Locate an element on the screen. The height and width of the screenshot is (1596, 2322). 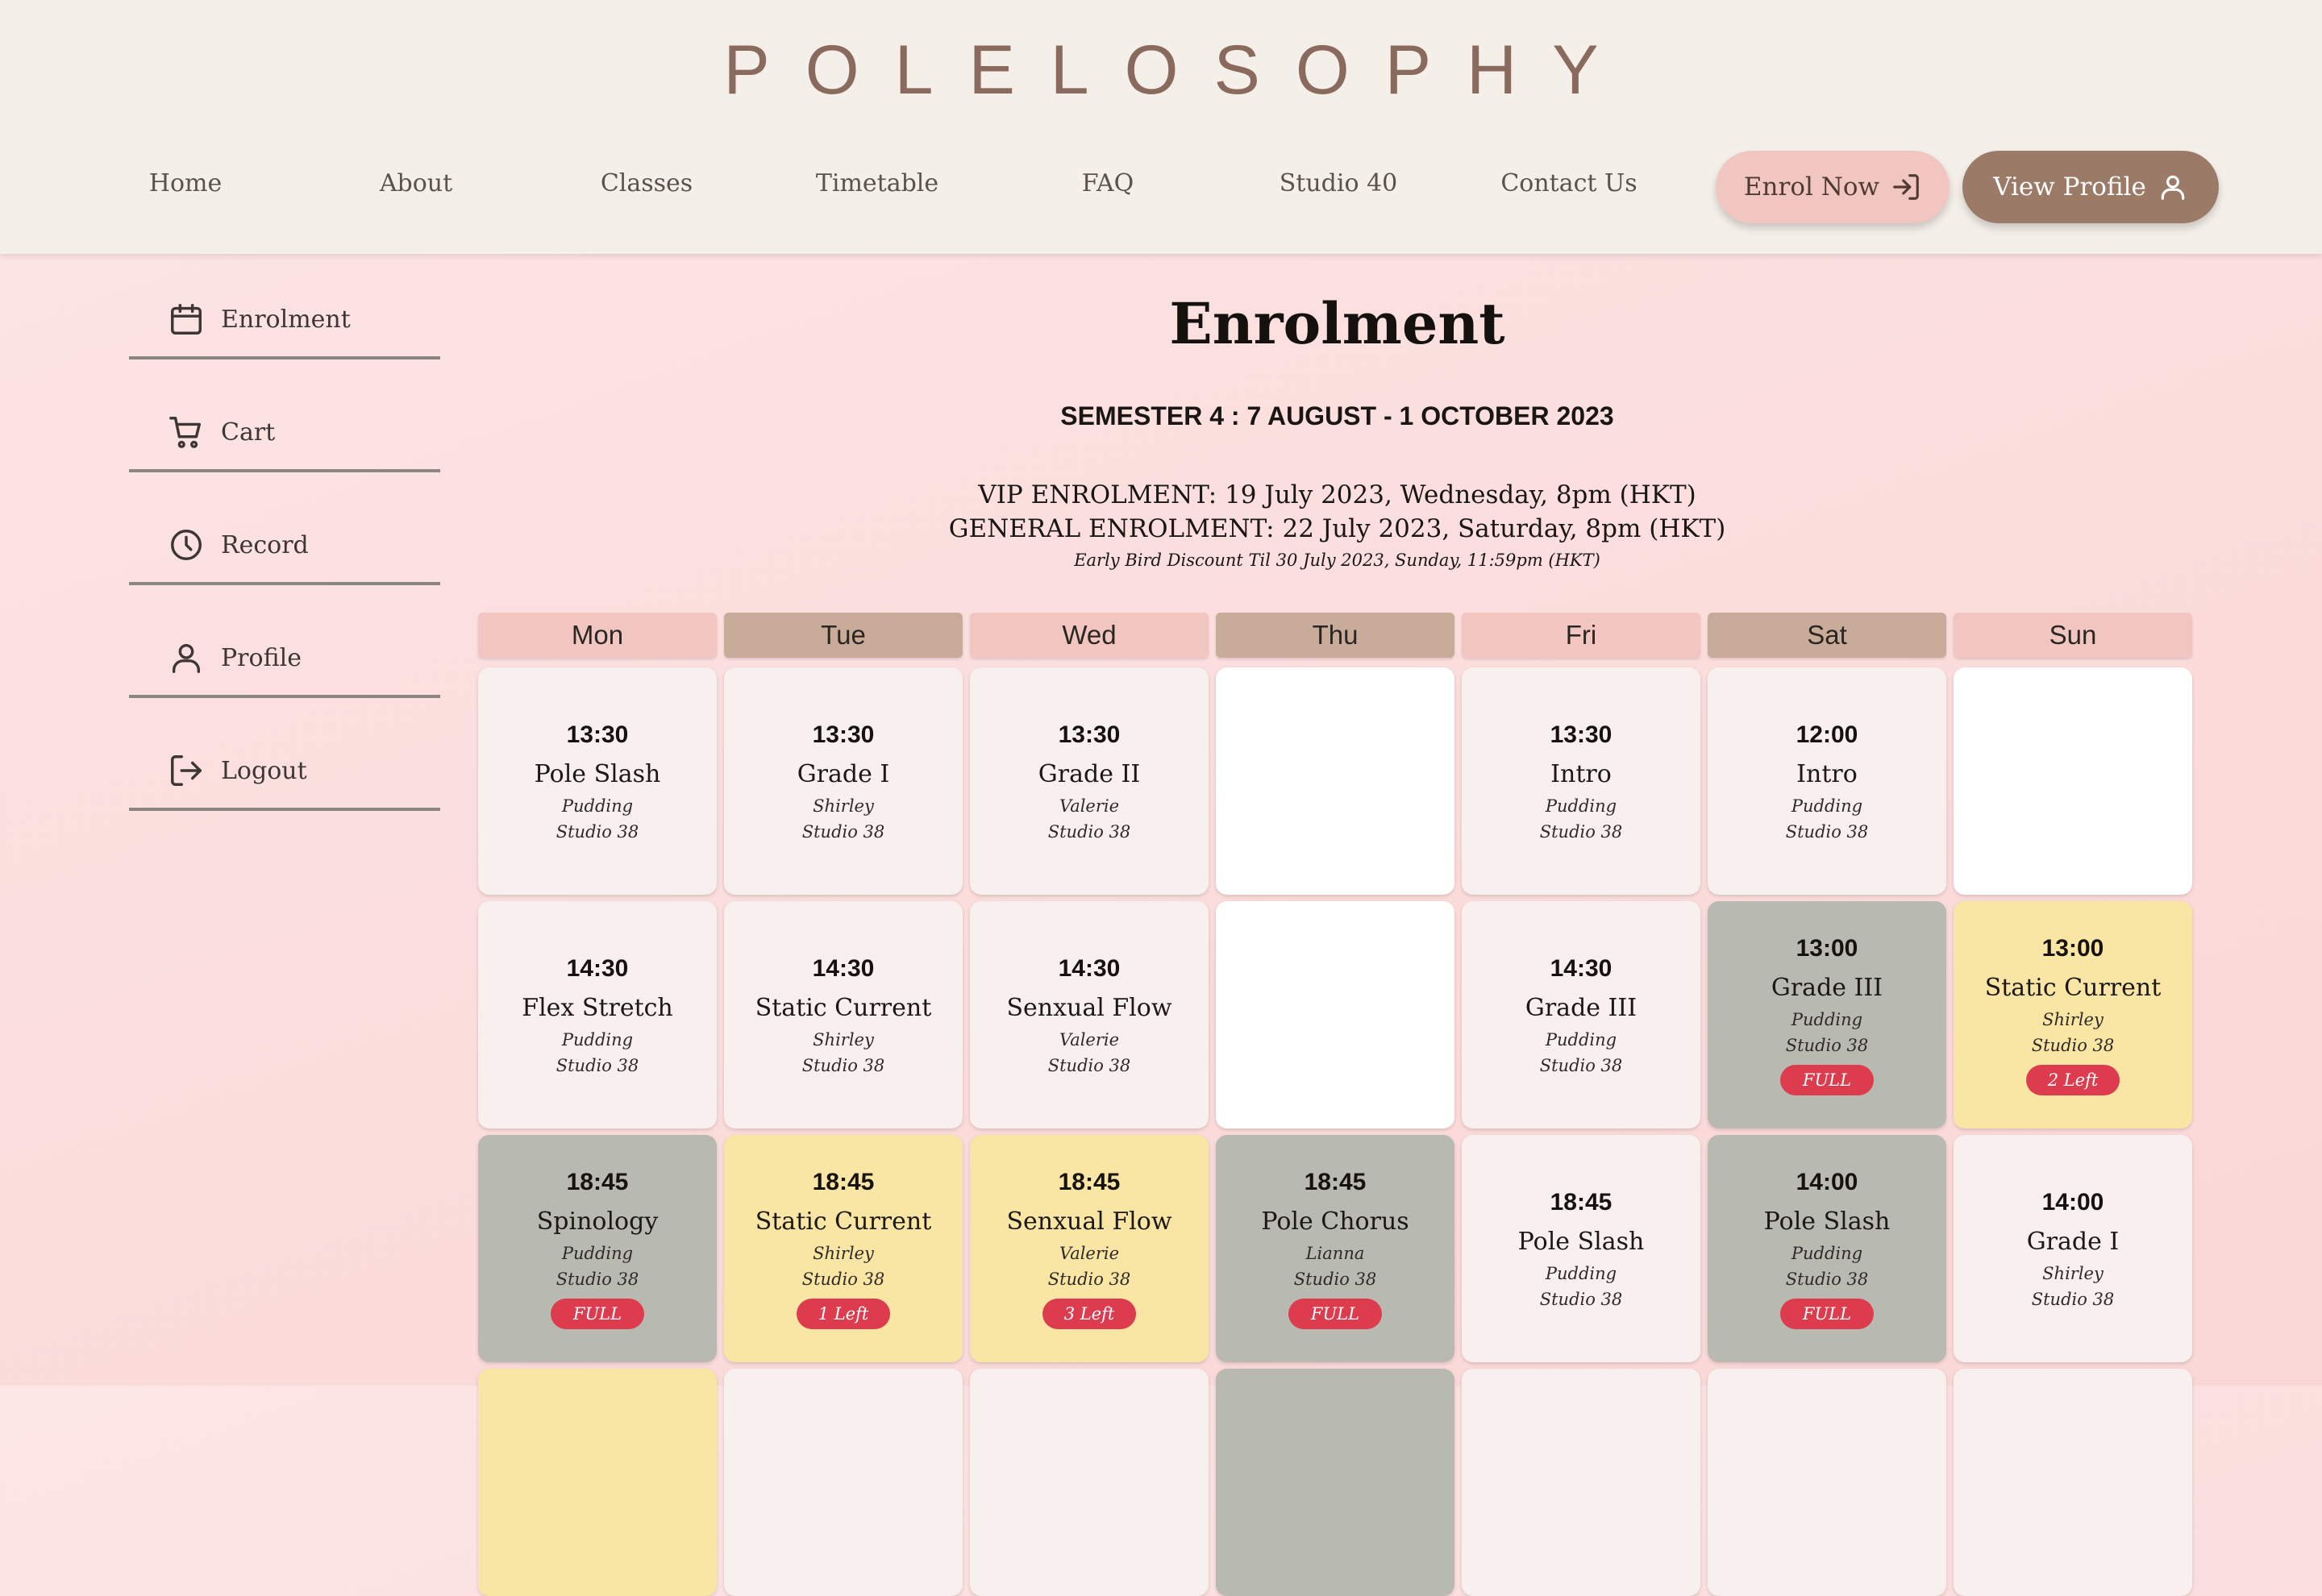
class-name: Intro is located at coordinates (1581, 773).